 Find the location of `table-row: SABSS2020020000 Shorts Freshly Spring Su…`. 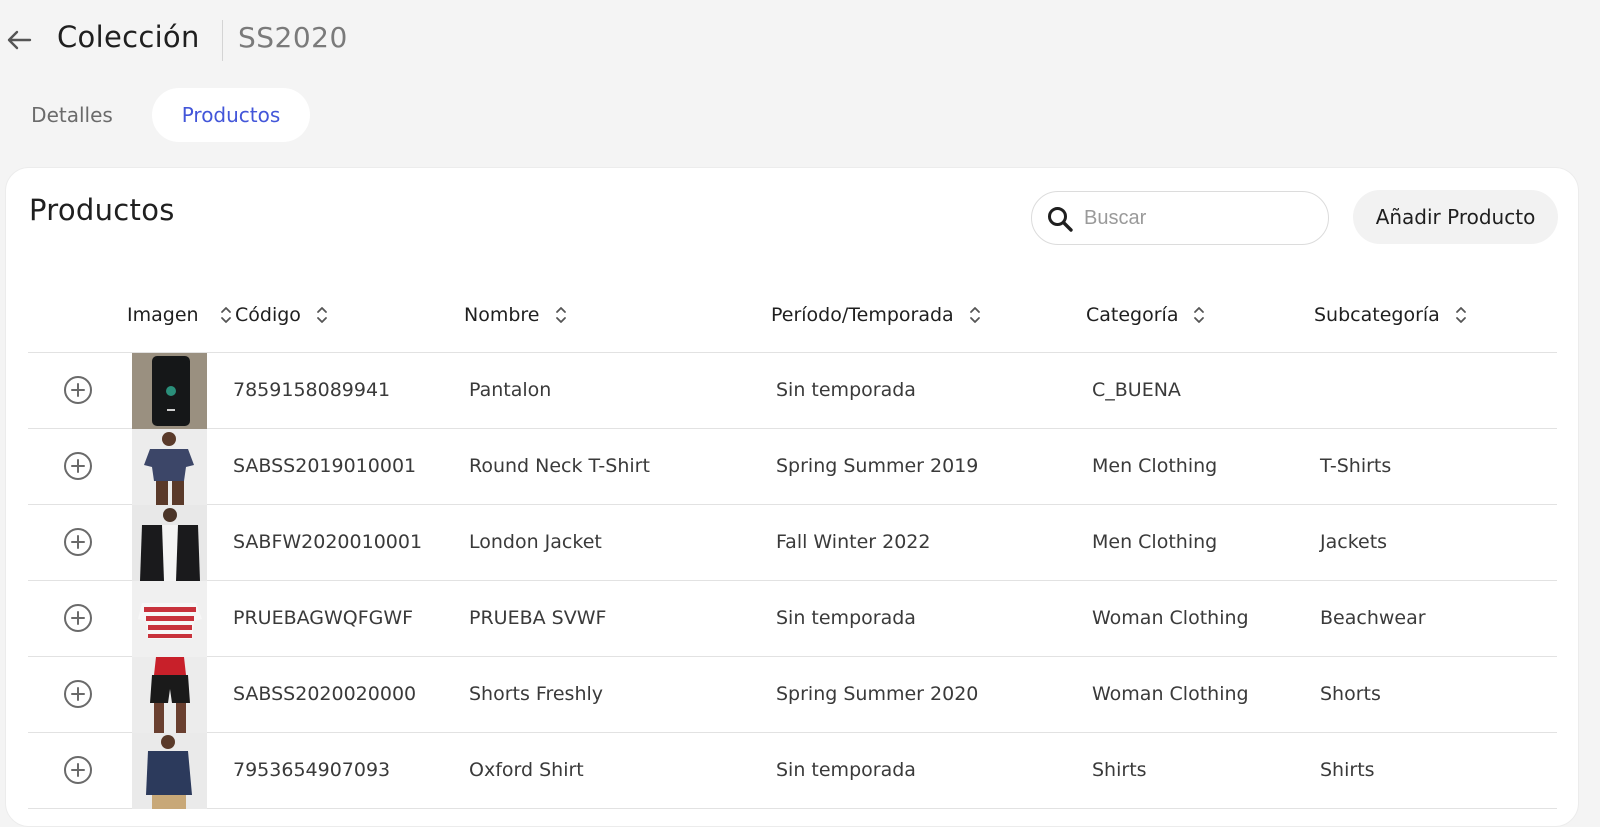

table-row: SABSS2020020000 Shorts Freshly Spring Su… is located at coordinates (792, 695).